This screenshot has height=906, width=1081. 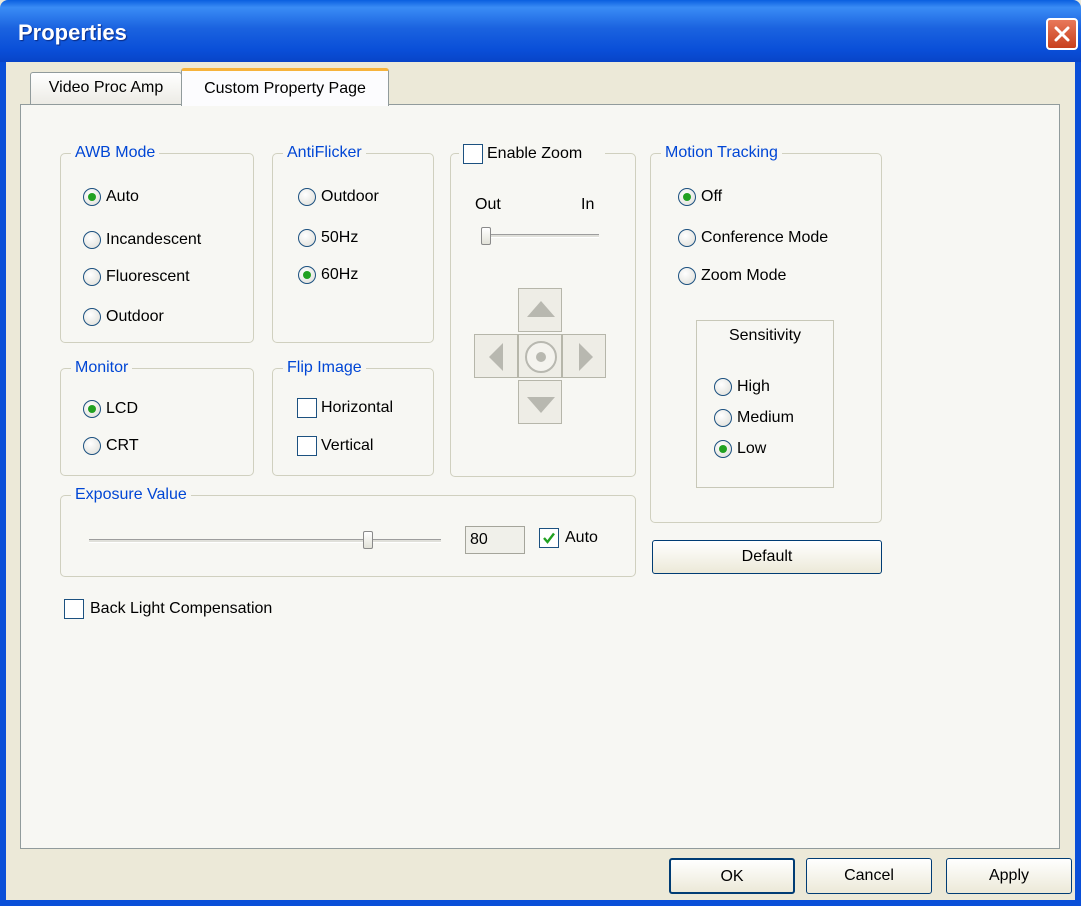 I want to click on pan-center-button, so click(x=540, y=356).